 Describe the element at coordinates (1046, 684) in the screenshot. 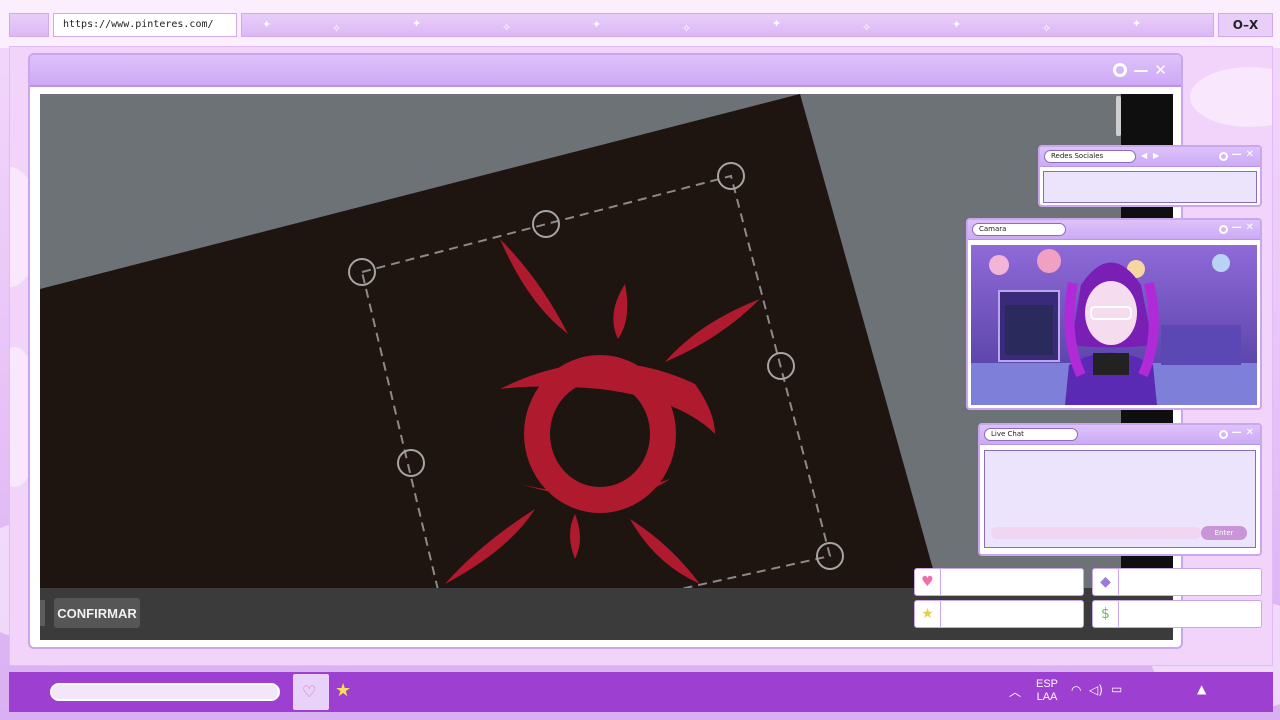

I see `language-primary: ESP` at that location.